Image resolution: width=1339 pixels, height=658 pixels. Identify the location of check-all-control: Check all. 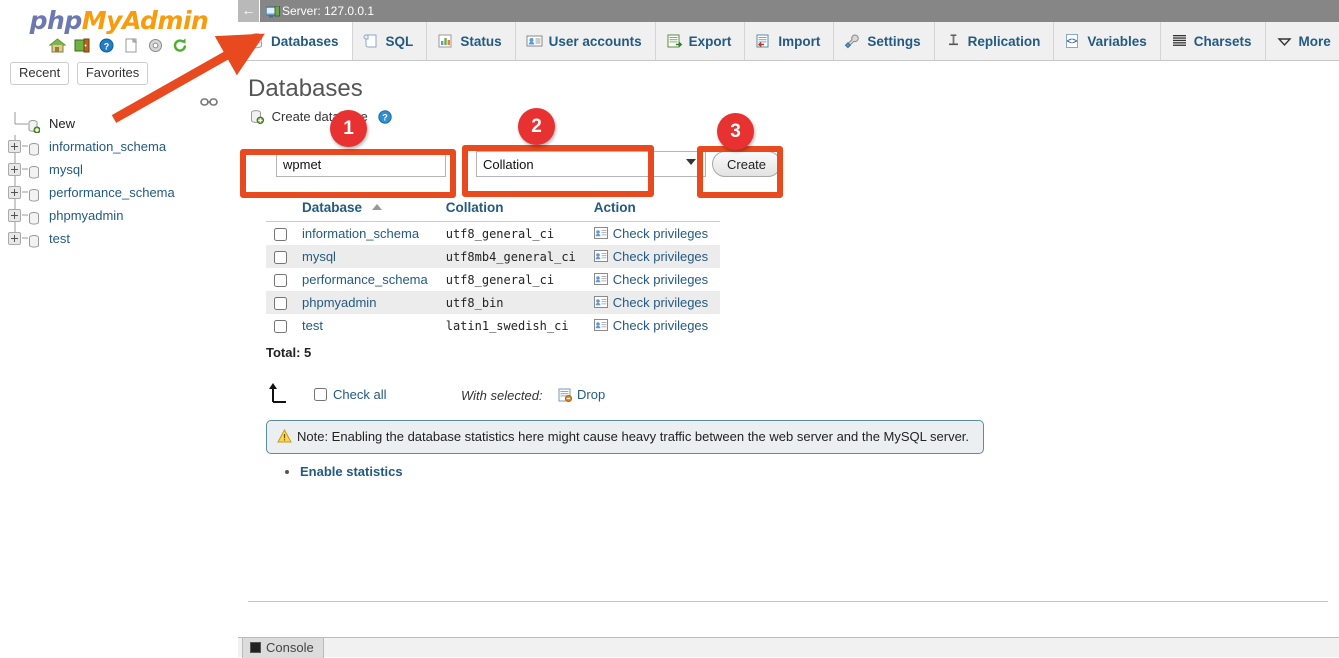
(350, 394).